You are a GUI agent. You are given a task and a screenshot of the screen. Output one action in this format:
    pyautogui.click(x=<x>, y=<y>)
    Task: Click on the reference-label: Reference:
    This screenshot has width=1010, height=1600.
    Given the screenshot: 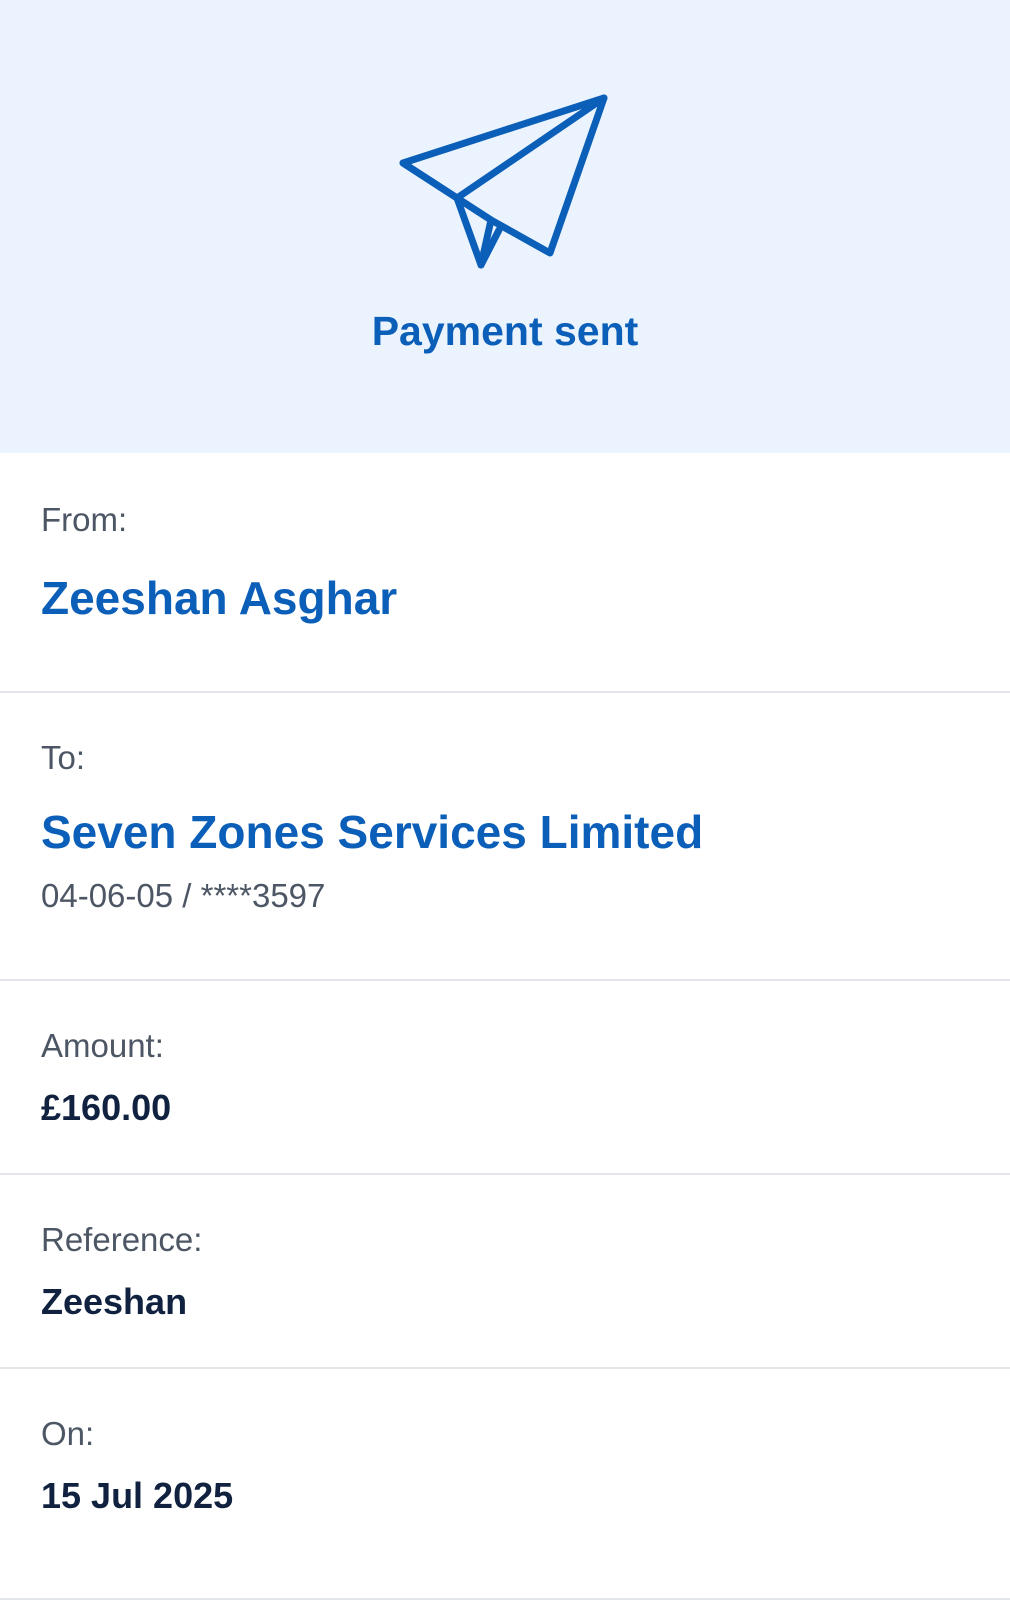 What is the action you would take?
    pyautogui.click(x=122, y=1239)
    